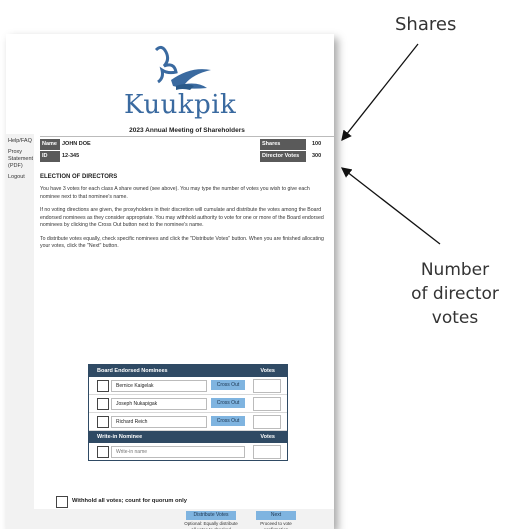 The image size is (510, 529). I want to click on nominee-row: Bernice Kaigelak Cross Out, so click(188, 386).